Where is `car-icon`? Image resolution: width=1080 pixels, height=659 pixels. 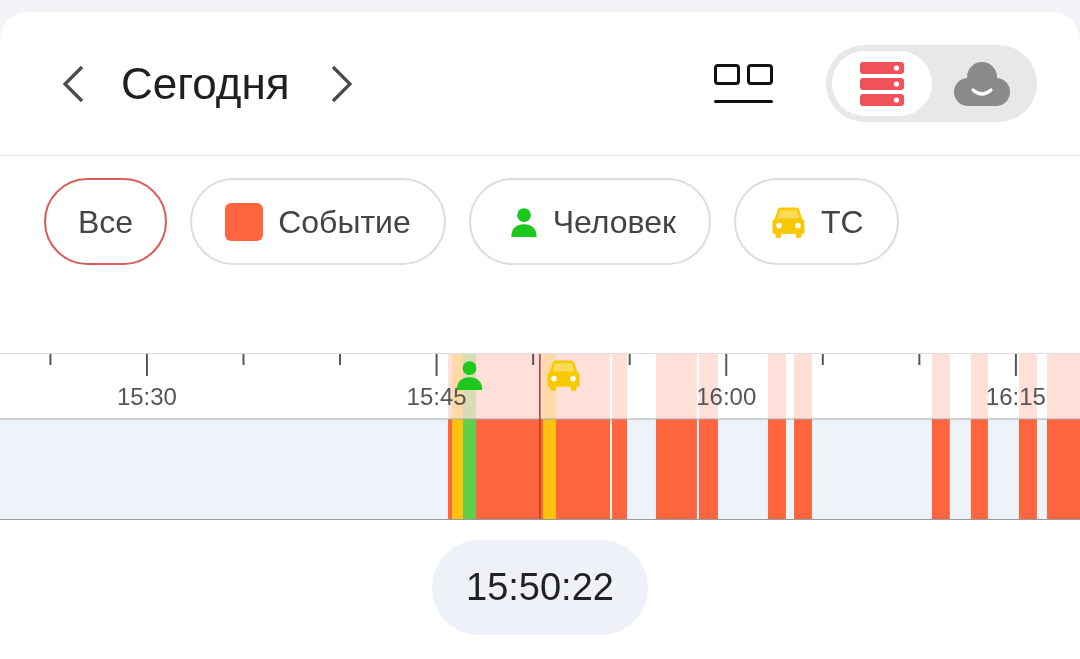 car-icon is located at coordinates (563, 375).